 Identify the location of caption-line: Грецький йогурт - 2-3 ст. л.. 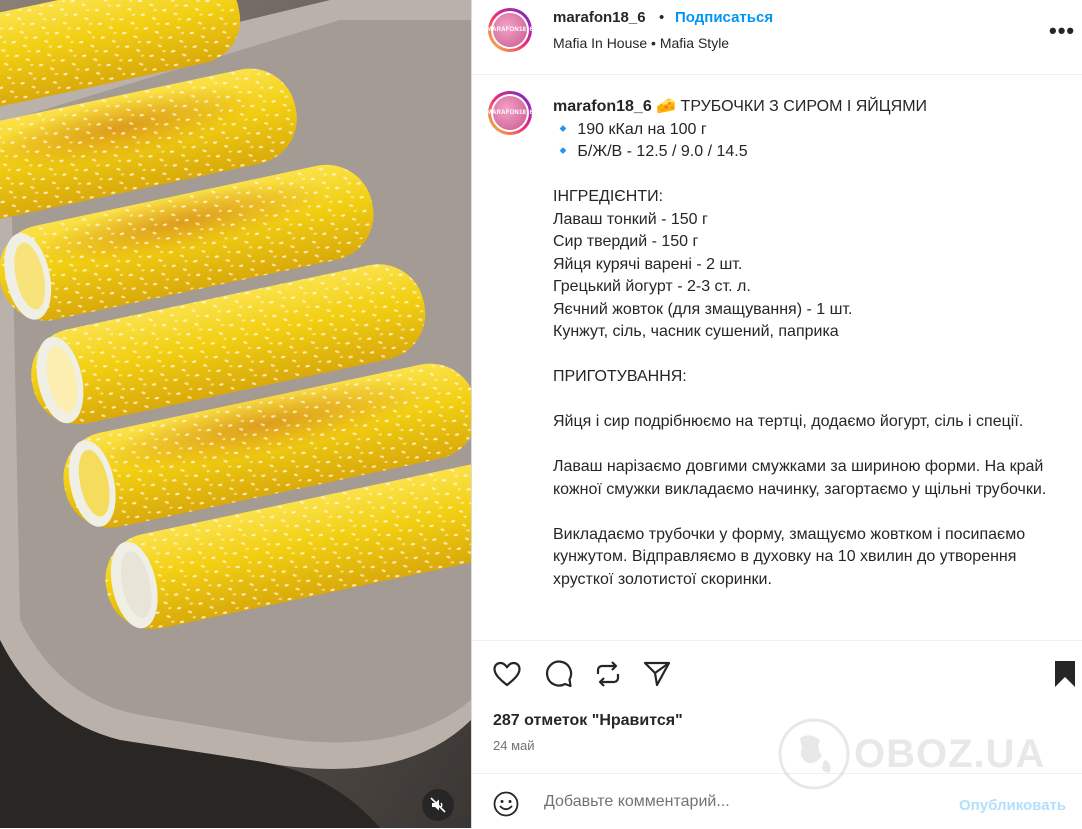
(652, 286).